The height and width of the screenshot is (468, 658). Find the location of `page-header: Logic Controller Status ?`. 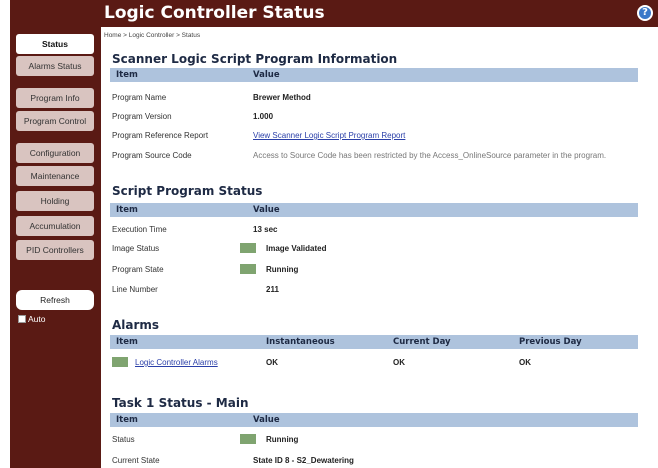

page-header: Logic Controller Status ? is located at coordinates (379, 13).